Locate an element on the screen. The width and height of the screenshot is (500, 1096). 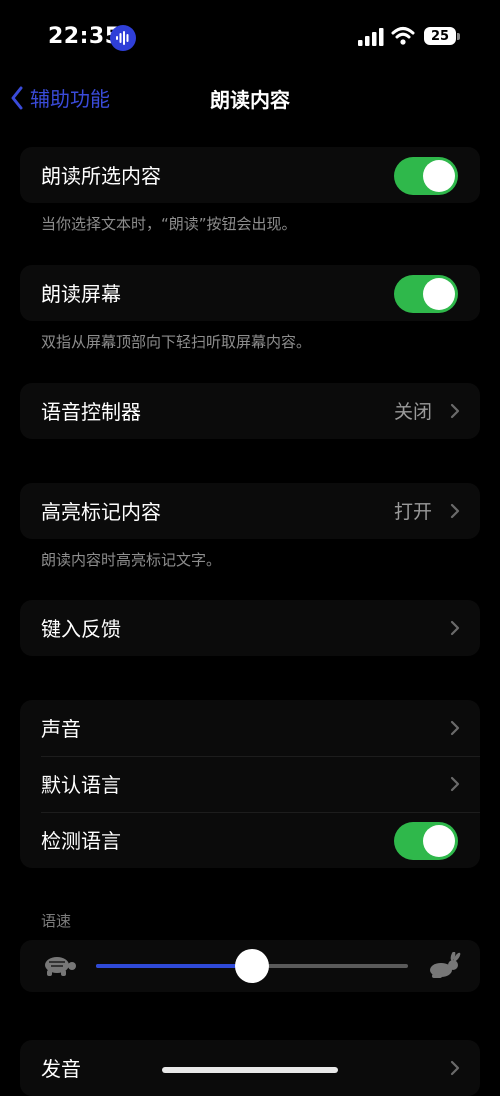
rabbit-icon is located at coordinates (445, 965).